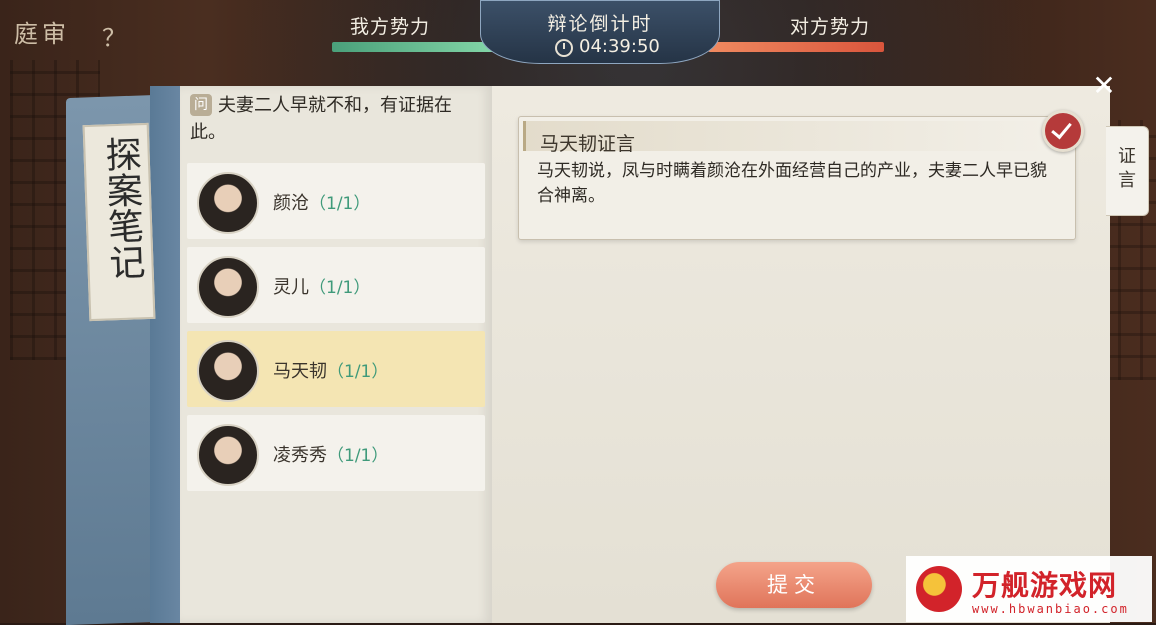  I want to click on screen-title: 庭审, so click(42, 34).